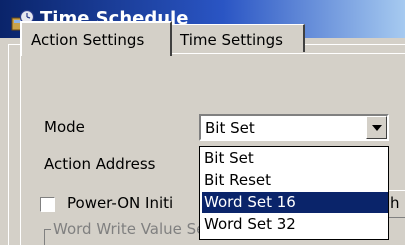 The width and height of the screenshot is (405, 245). Describe the element at coordinates (88, 40) in the screenshot. I see `tab-action-settings-label: Action Settings` at that location.